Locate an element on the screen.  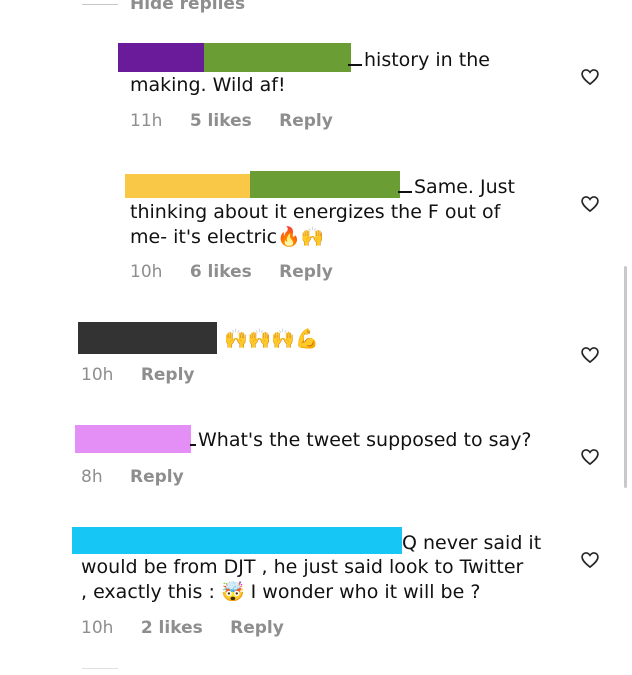
comment-text: making. Wild af! is located at coordinates (208, 85).